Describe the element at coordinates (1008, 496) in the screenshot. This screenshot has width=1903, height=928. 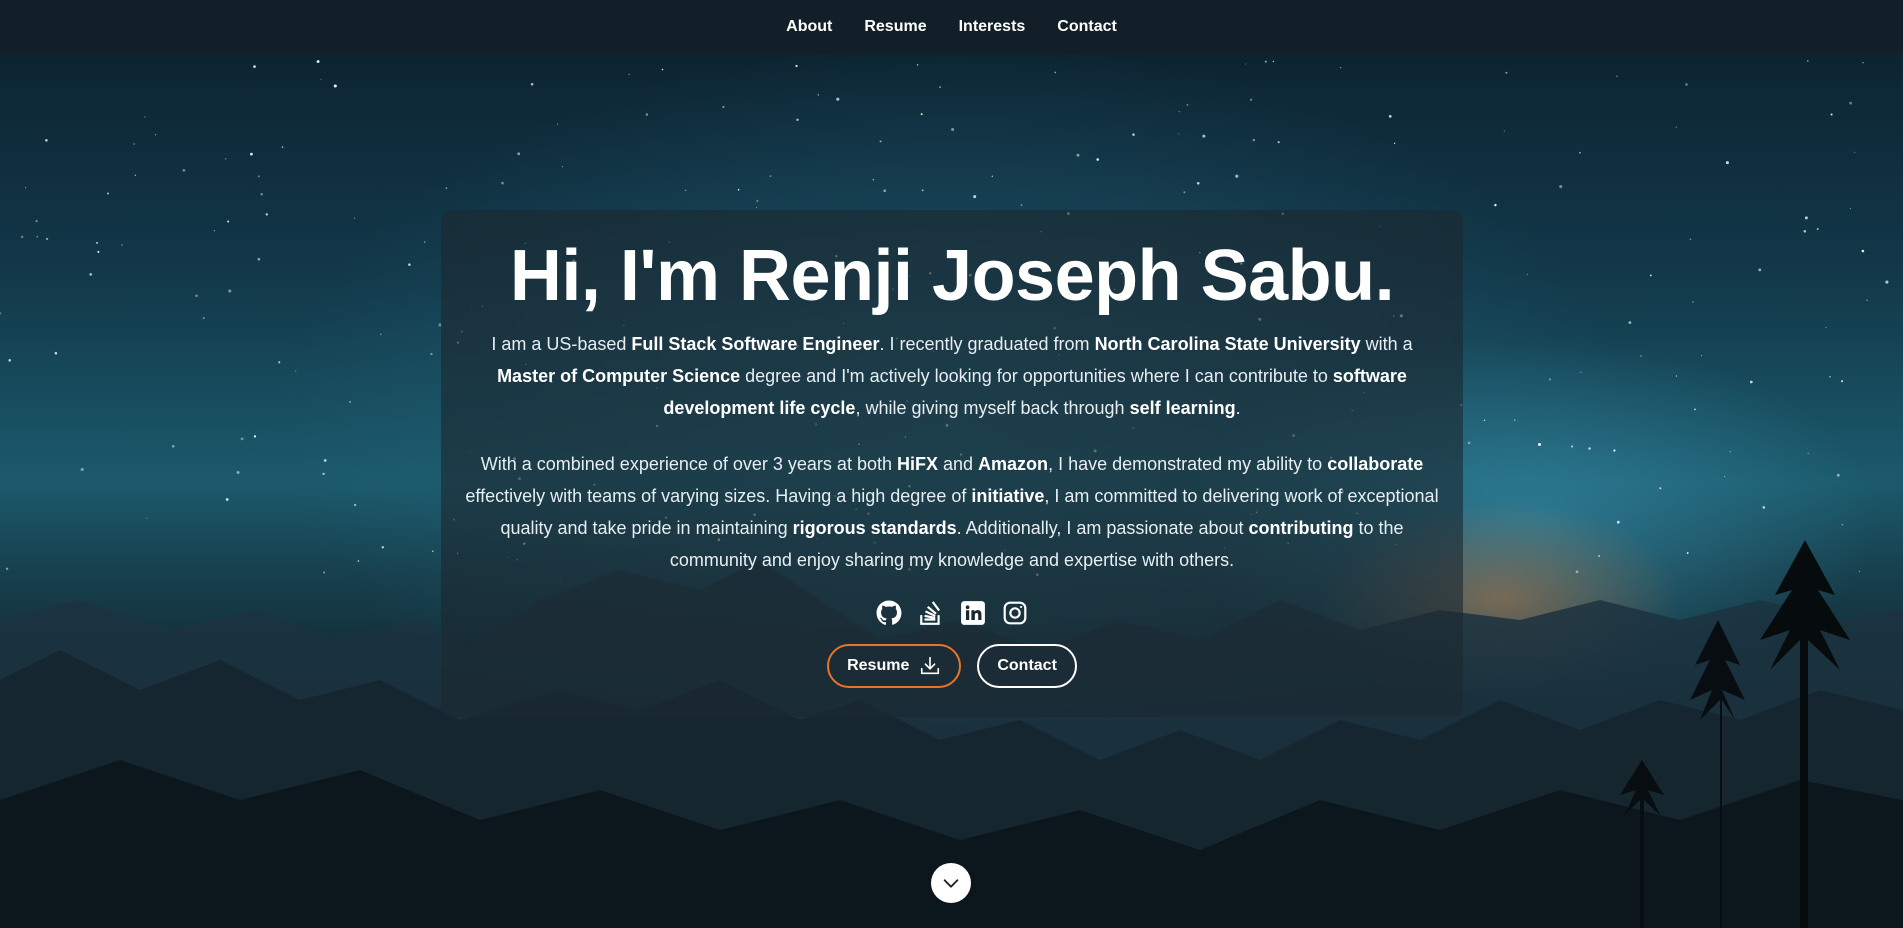
I see `highlight-text: initiative` at that location.